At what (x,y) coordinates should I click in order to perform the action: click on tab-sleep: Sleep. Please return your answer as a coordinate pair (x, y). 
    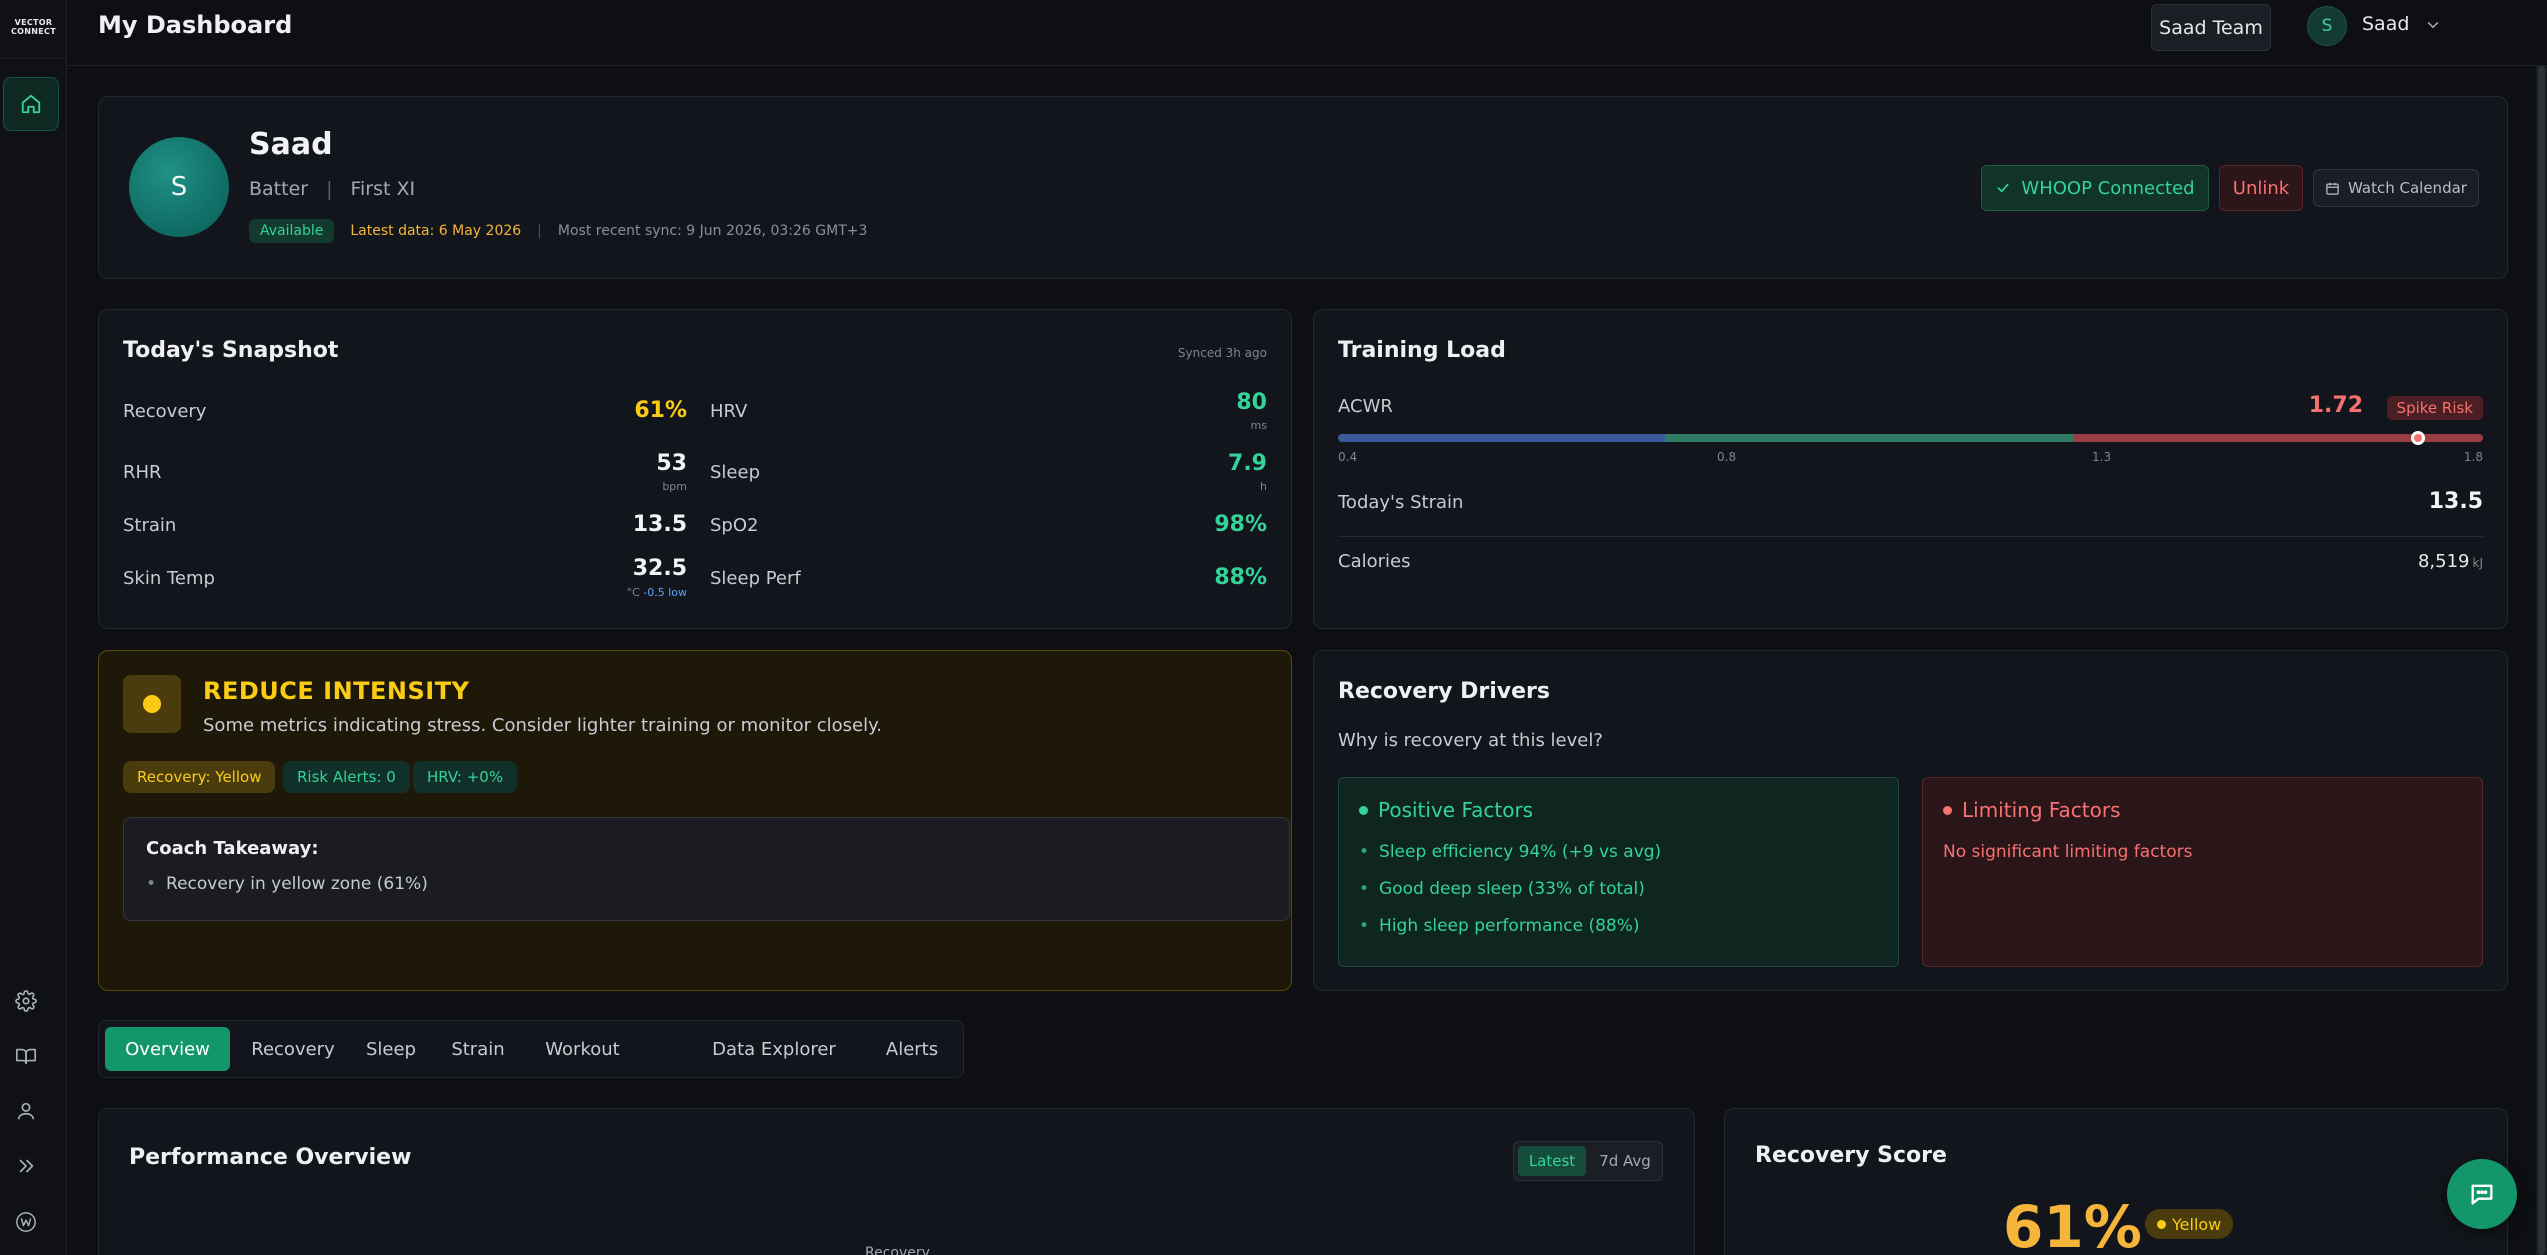
    Looking at the image, I should click on (391, 1049).